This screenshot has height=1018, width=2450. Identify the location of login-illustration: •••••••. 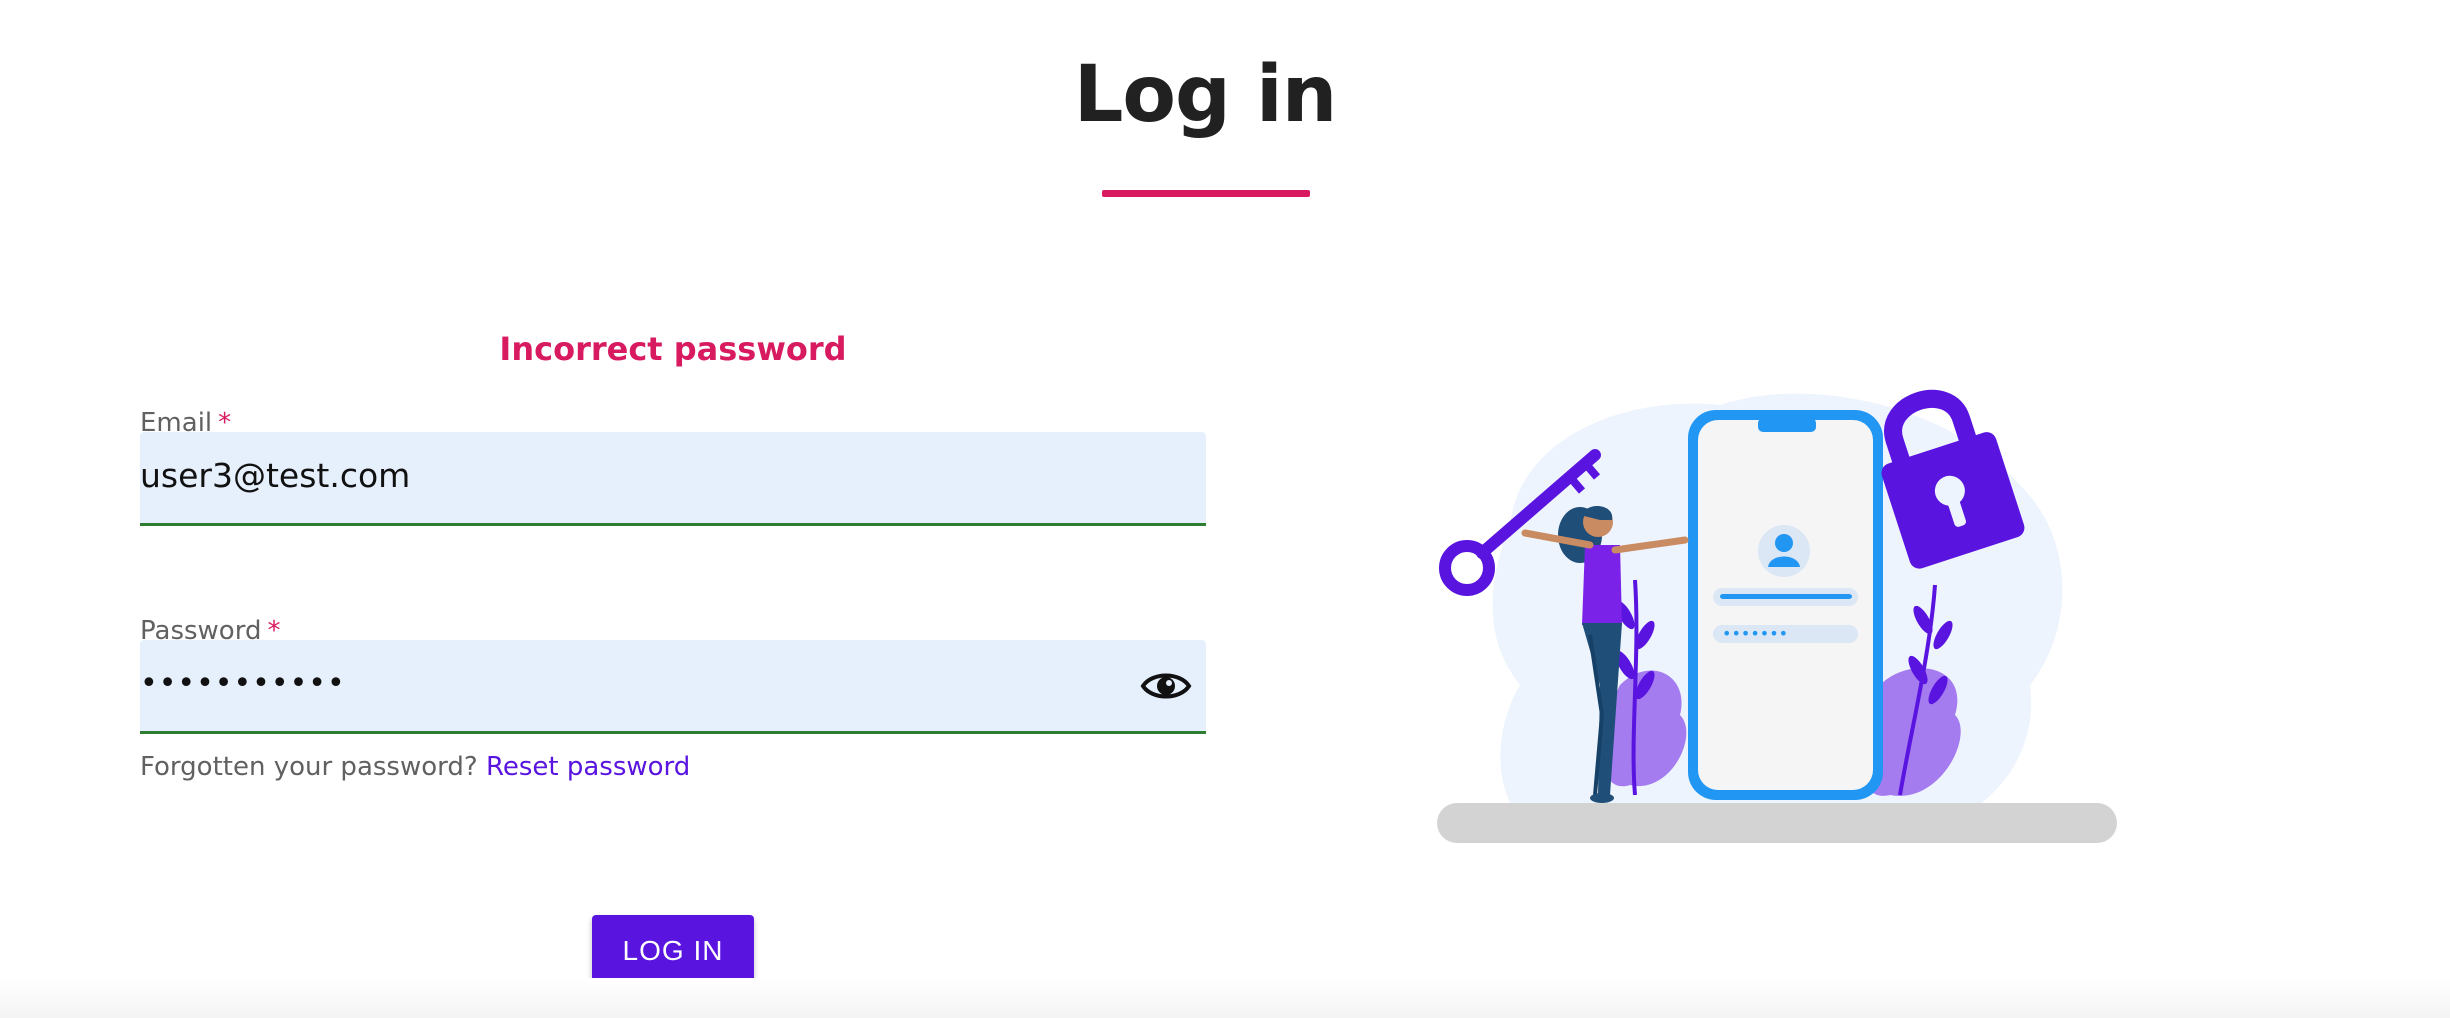
(1780, 605).